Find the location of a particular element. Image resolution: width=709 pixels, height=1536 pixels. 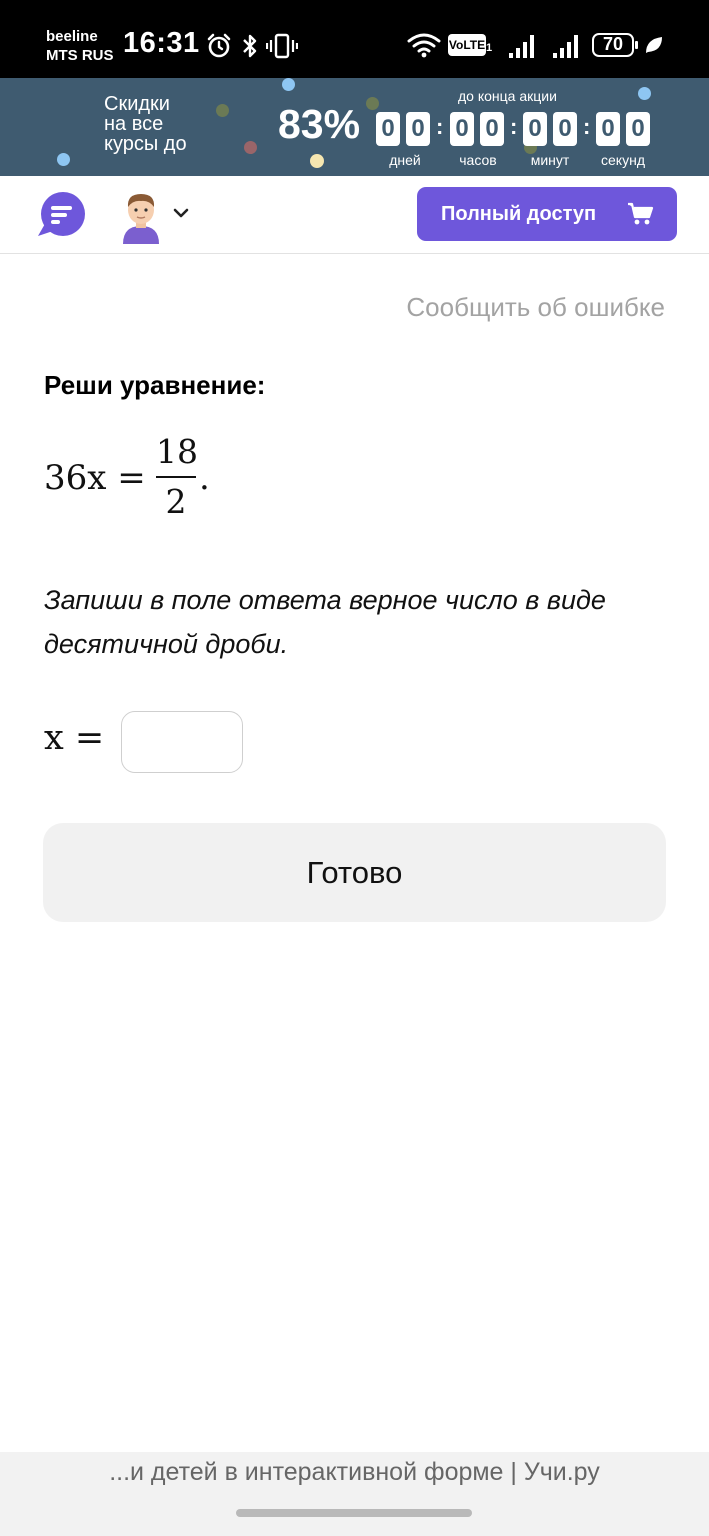

fraction-bar is located at coordinates (176, 477).